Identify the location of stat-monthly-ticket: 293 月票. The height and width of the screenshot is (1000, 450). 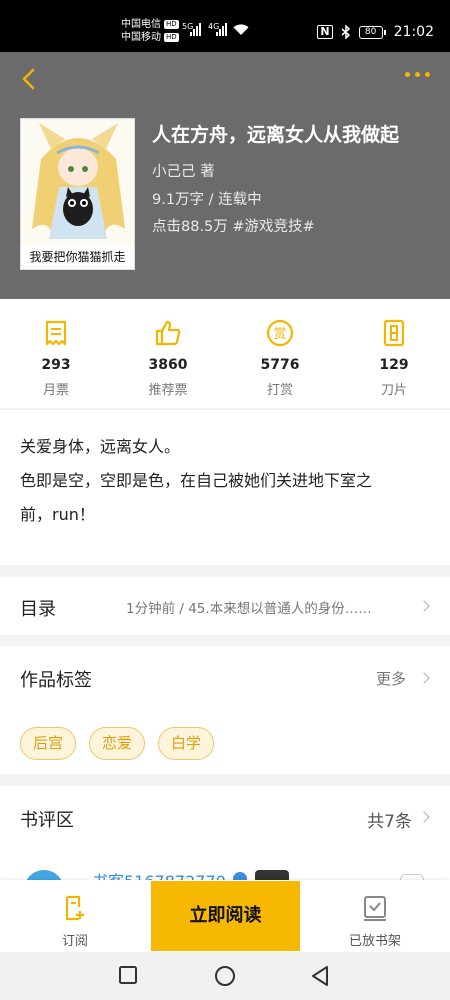
(56, 353).